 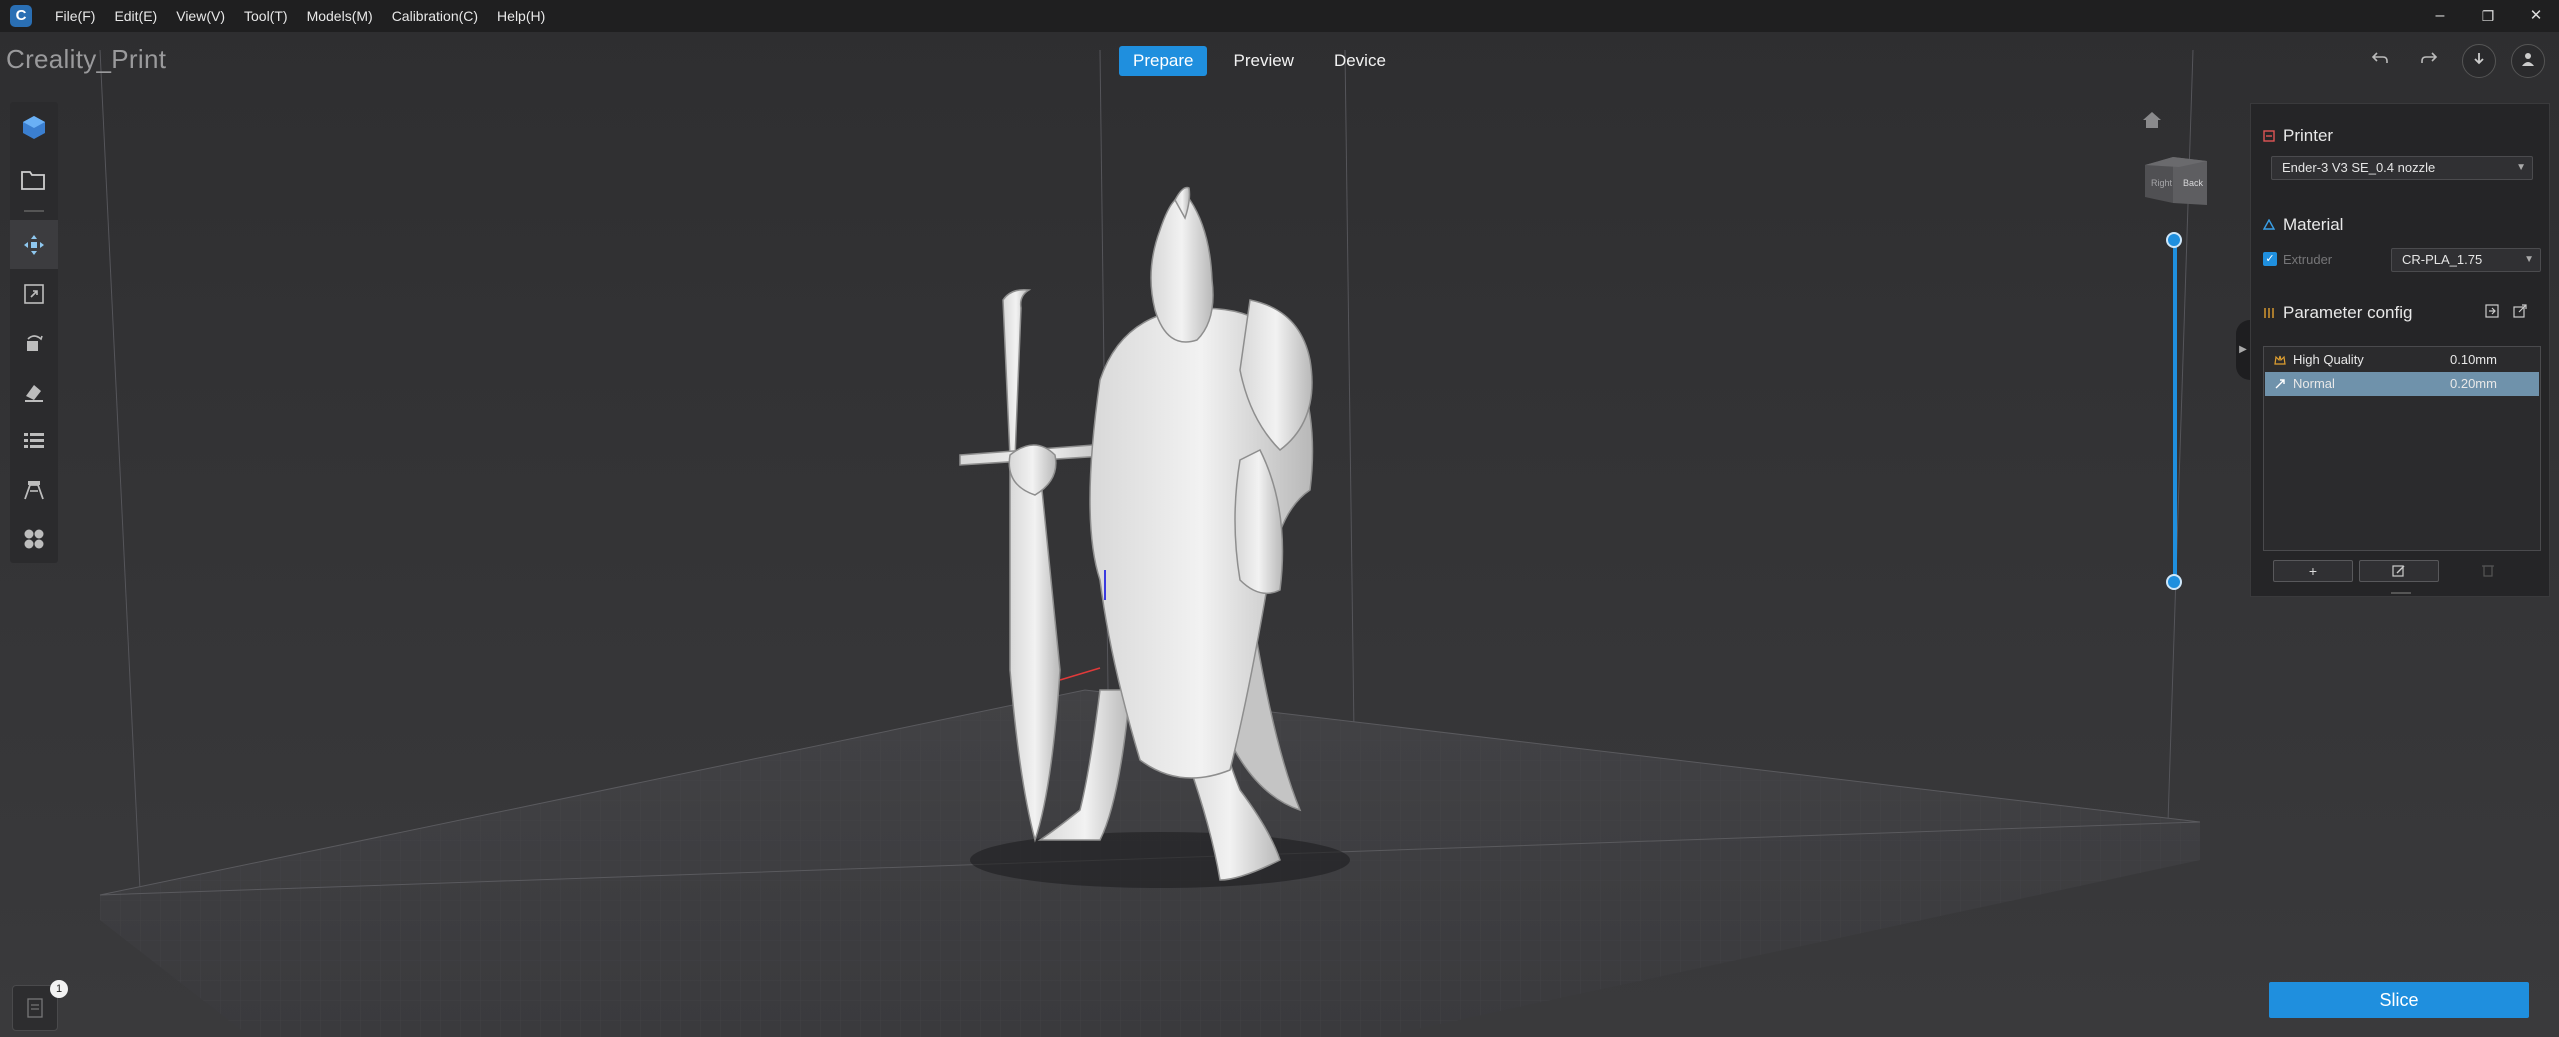 What do you see at coordinates (2488, 572) in the screenshot?
I see `delete-profile-icon` at bounding box center [2488, 572].